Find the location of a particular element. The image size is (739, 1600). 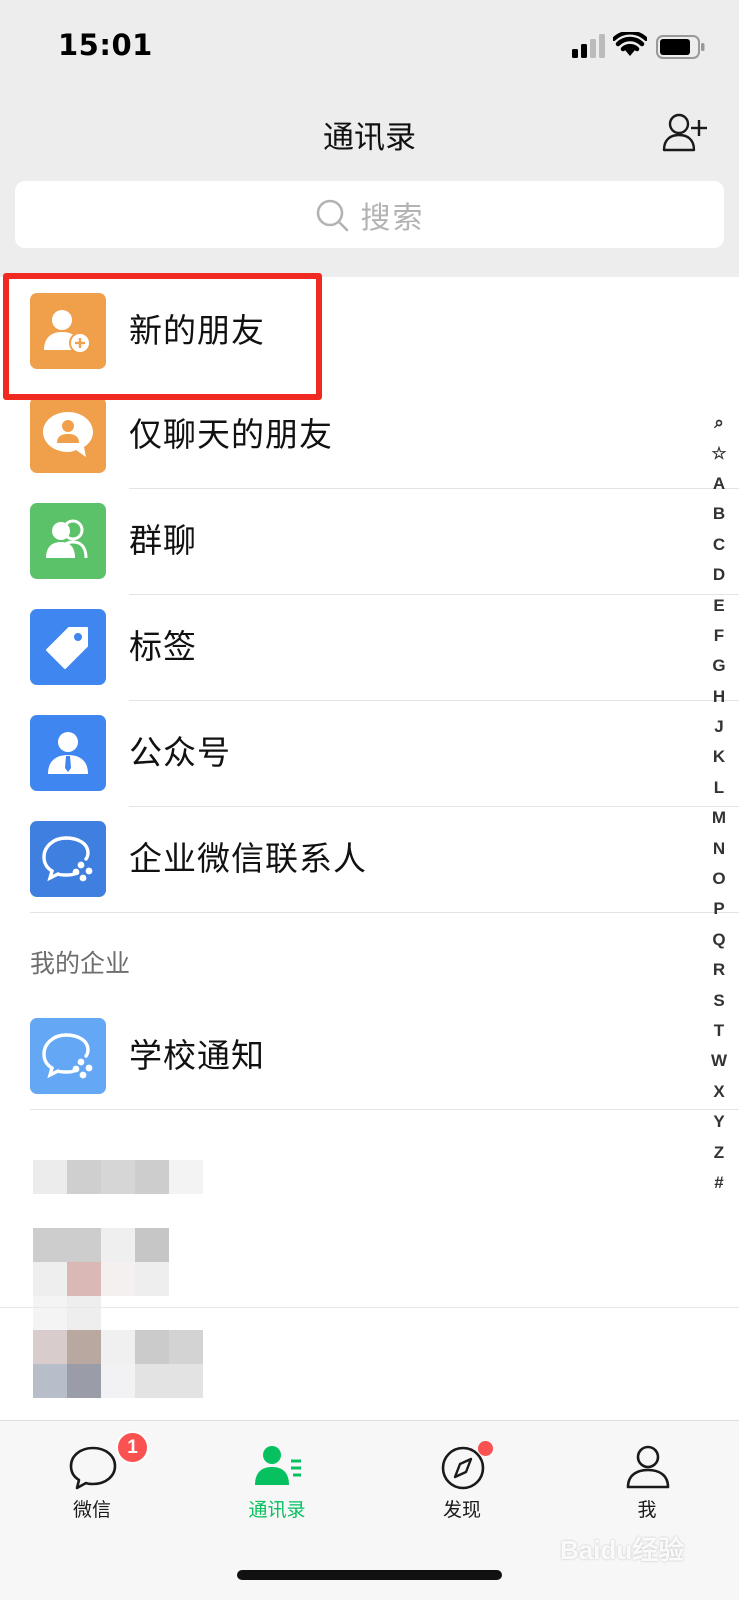

index-letter: G is located at coordinates (719, 666).